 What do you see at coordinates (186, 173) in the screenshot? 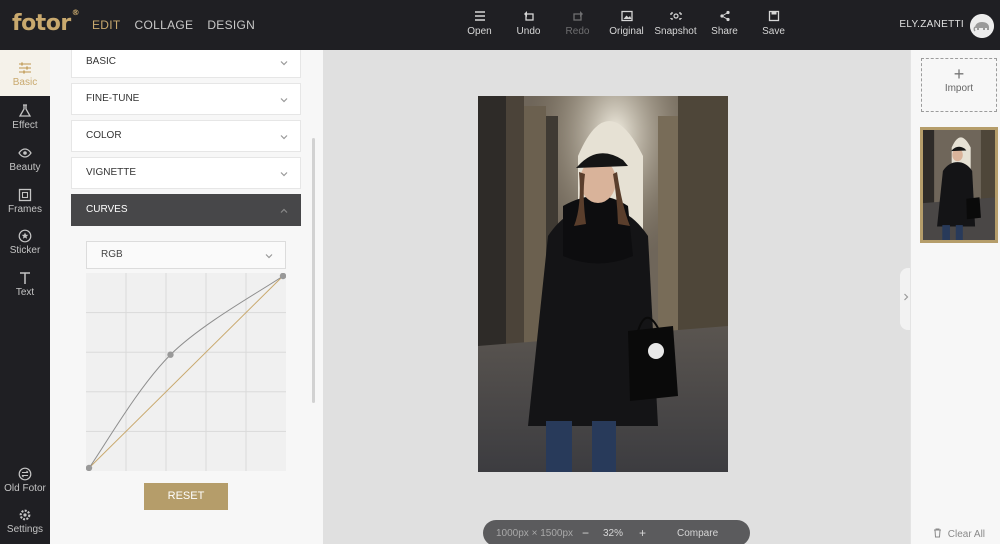
I see `section-vignette: VIGNETTE` at bounding box center [186, 173].